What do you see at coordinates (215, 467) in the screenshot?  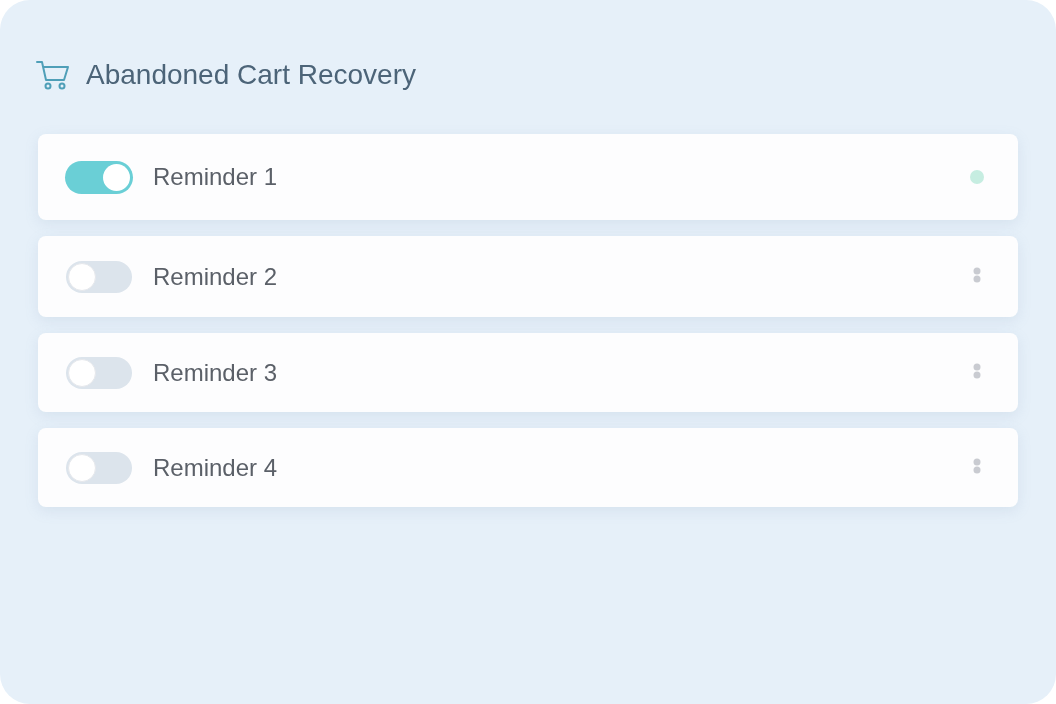 I see `reminder-label: Reminder 4` at bounding box center [215, 467].